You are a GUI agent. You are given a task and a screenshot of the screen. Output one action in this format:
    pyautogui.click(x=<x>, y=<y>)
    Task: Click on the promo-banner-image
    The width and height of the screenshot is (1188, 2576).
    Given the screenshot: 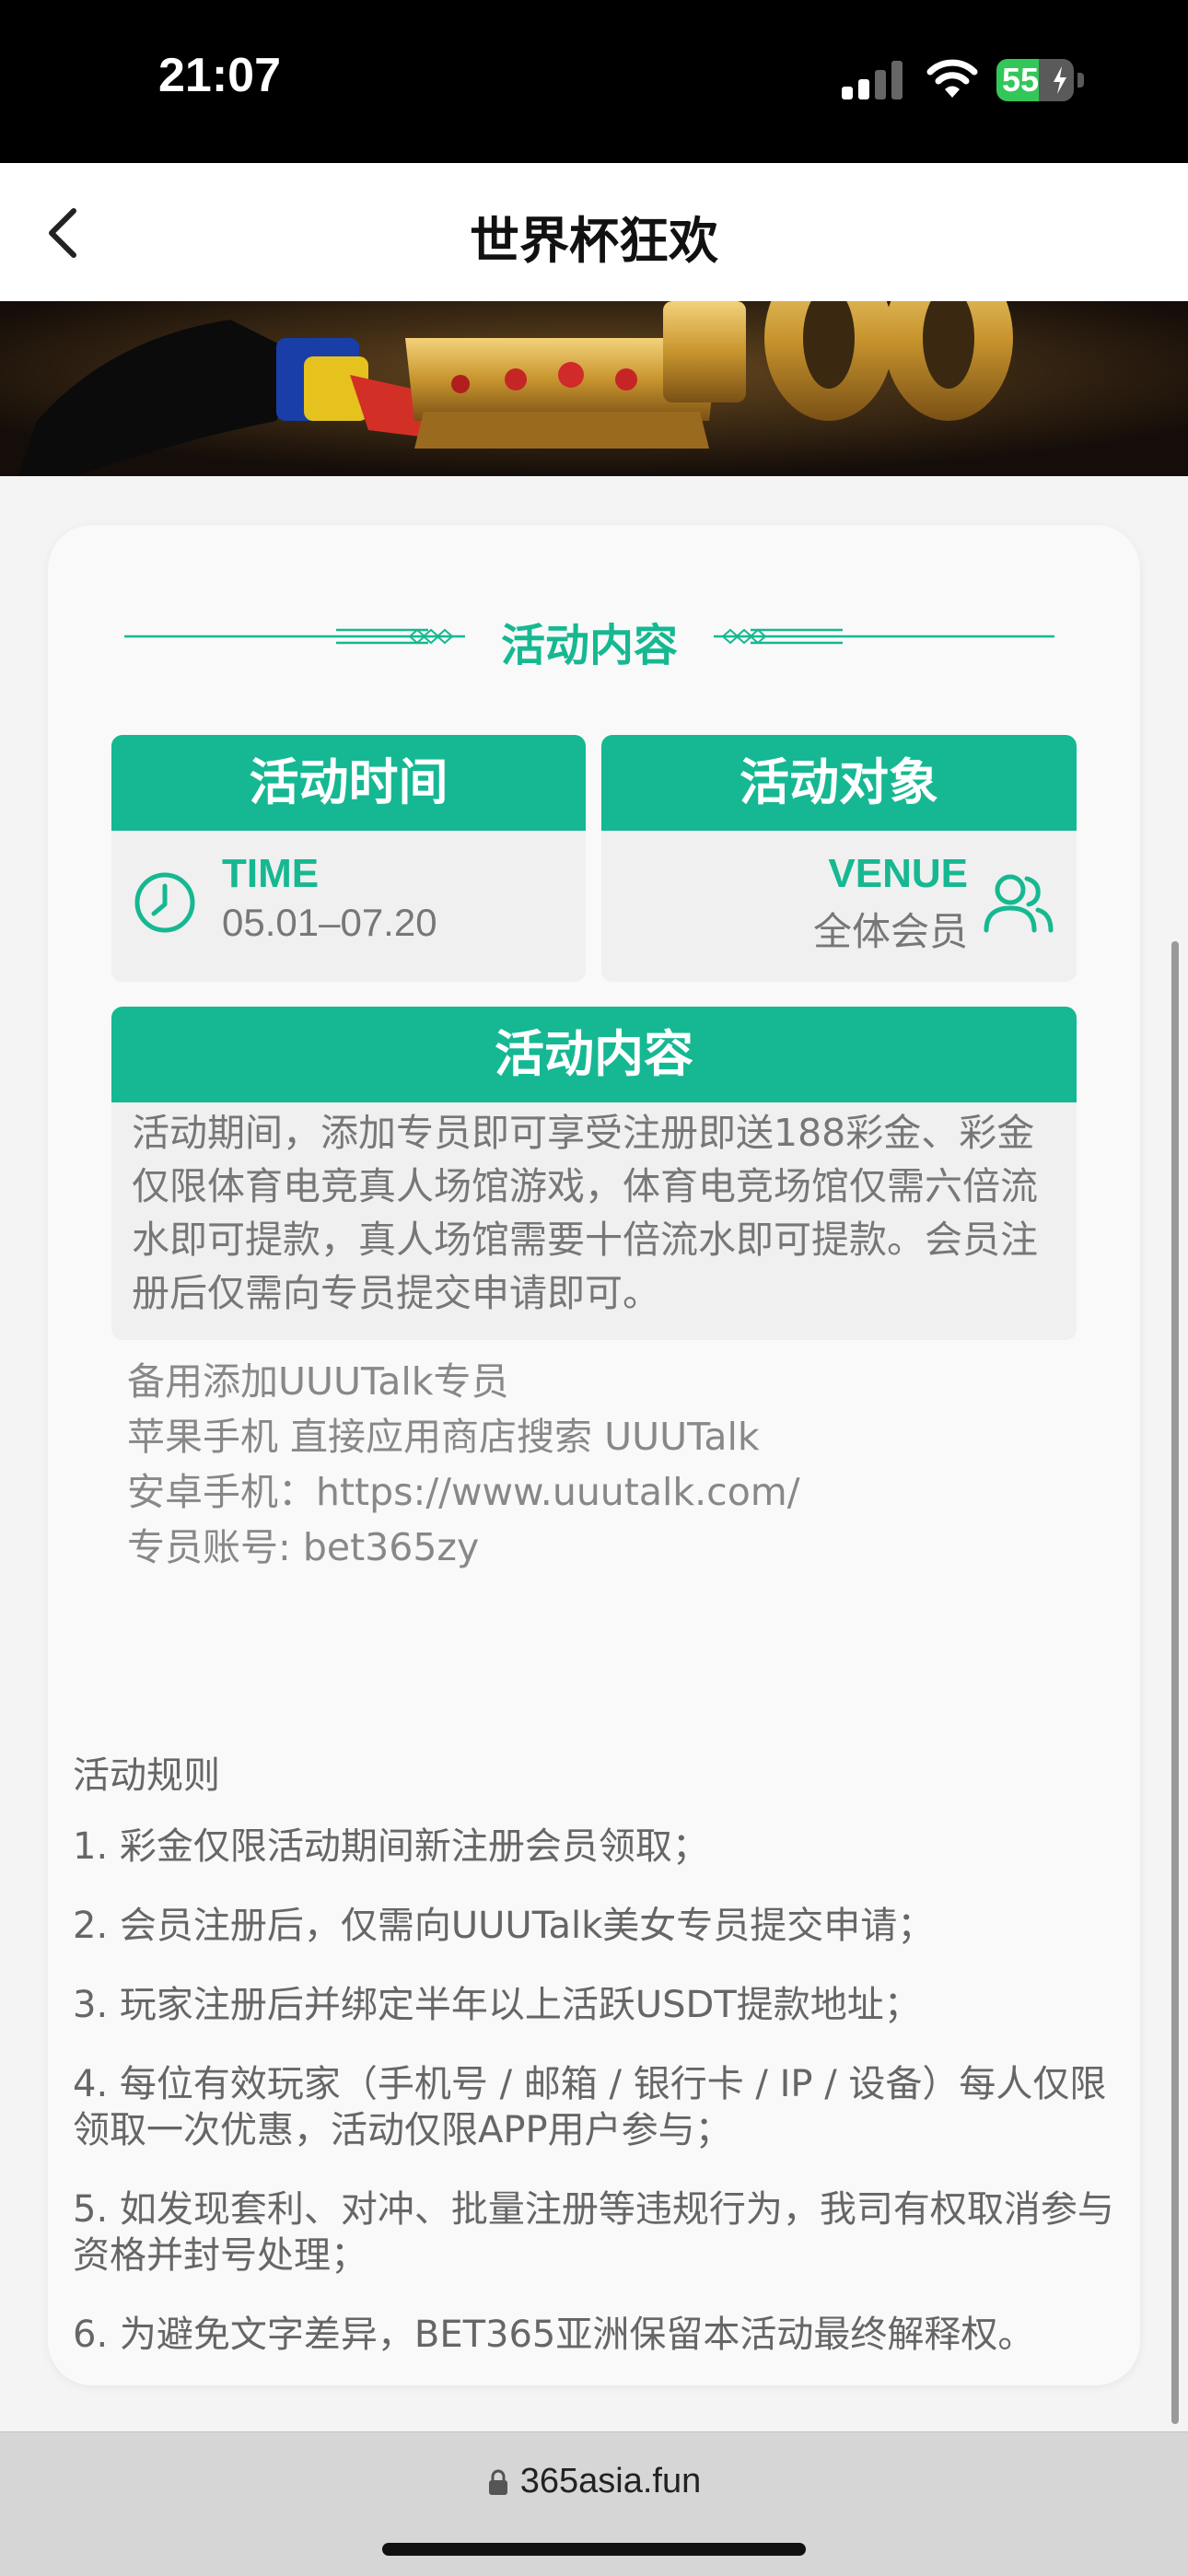 What is the action you would take?
    pyautogui.click(x=594, y=388)
    